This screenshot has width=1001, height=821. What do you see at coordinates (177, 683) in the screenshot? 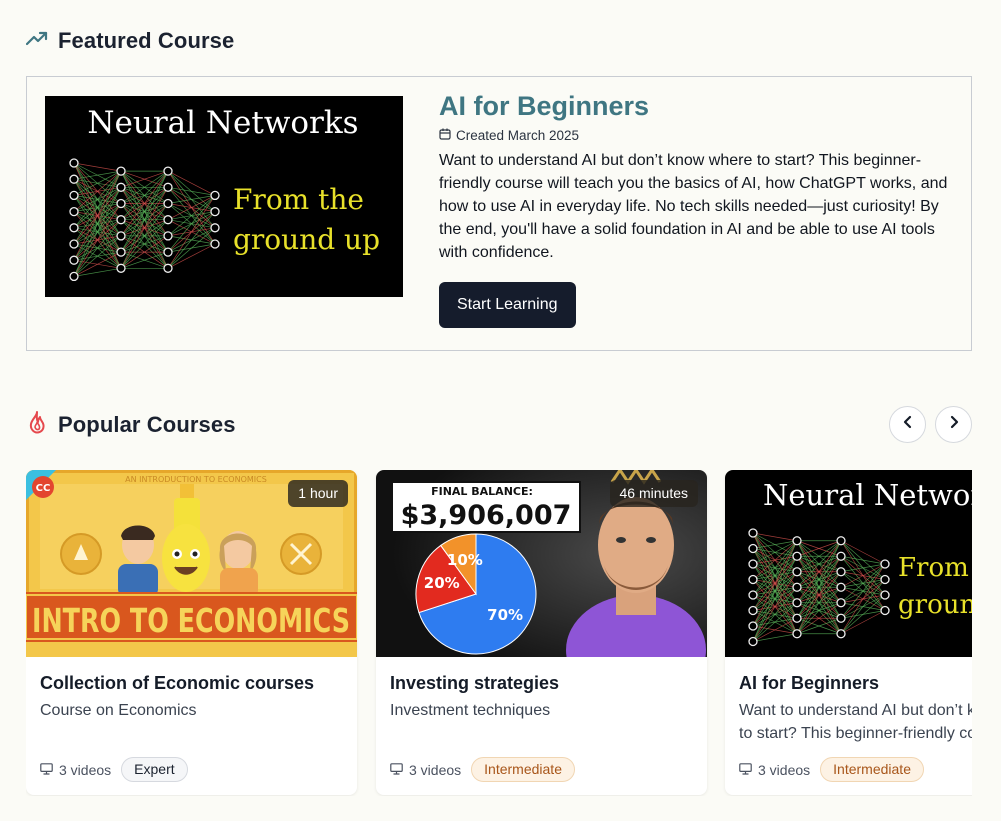
I see `course-title: Collection of Economic courses` at bounding box center [177, 683].